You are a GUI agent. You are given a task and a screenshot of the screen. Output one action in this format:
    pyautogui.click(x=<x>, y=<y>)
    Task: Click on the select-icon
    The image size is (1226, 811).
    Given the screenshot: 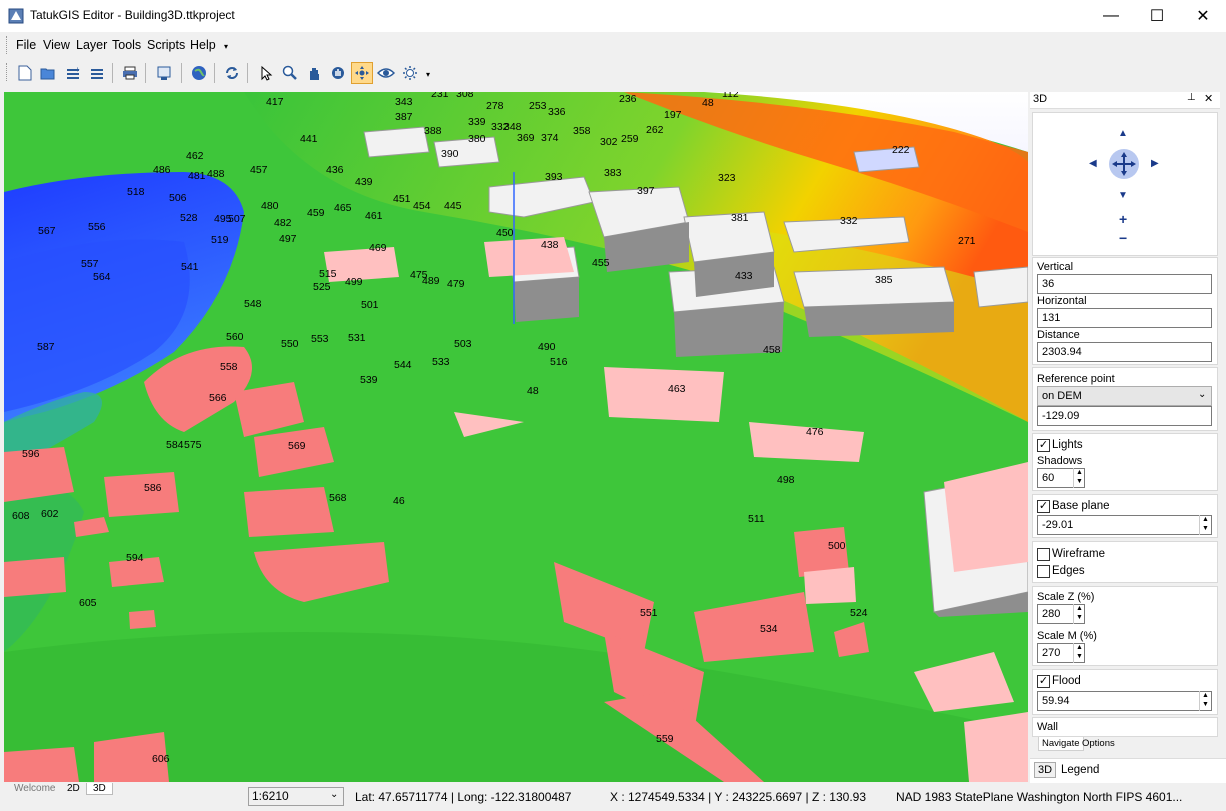 What is the action you would take?
    pyautogui.click(x=266, y=73)
    